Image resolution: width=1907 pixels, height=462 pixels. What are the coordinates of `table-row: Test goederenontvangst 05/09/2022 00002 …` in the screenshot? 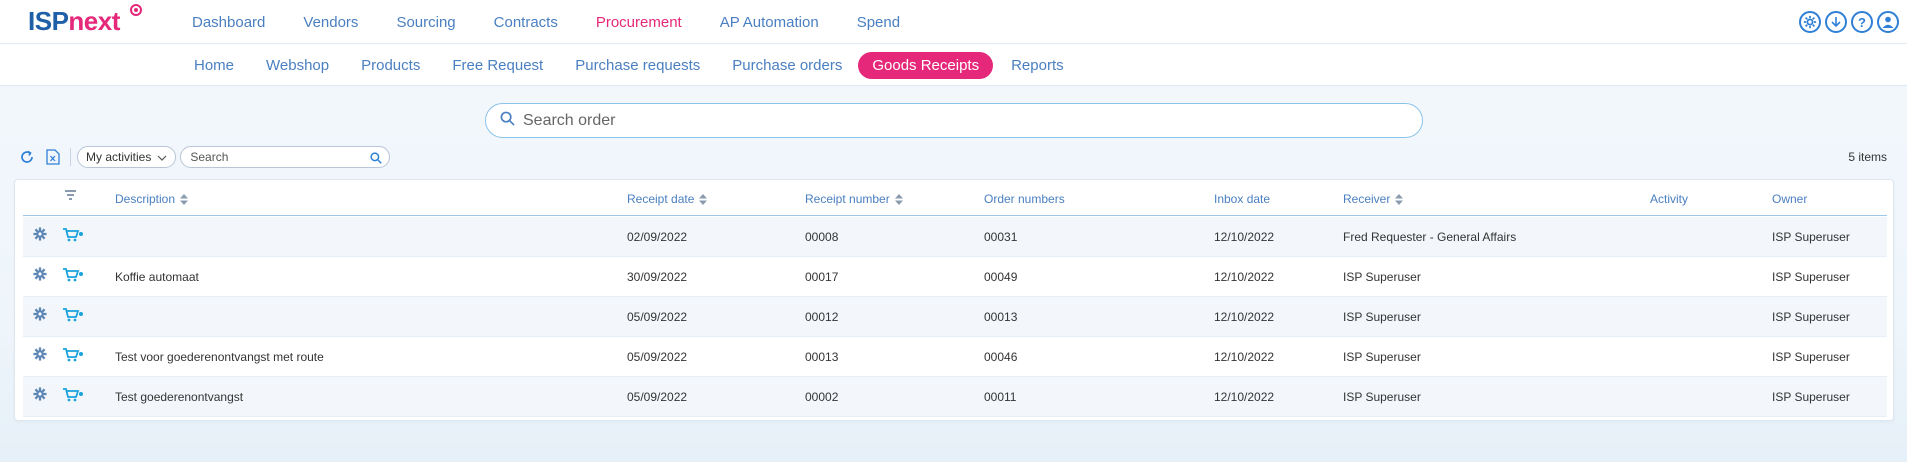 It's located at (955, 397).